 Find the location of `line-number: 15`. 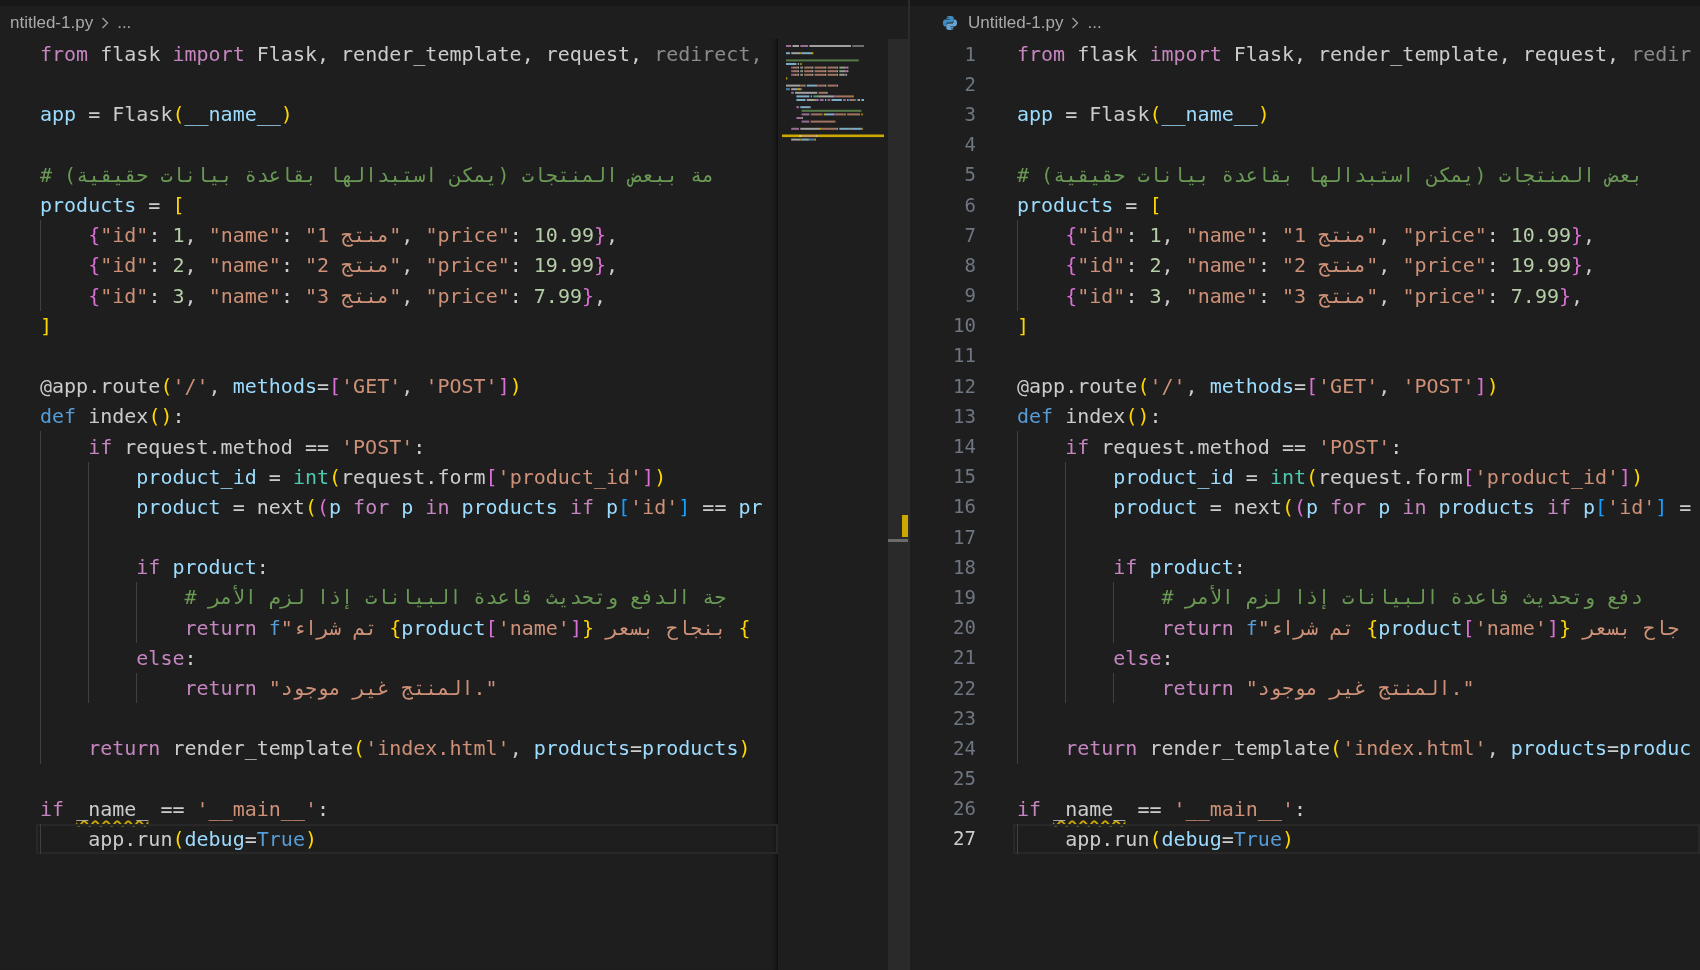

line-number: 15 is located at coordinates (964, 477).